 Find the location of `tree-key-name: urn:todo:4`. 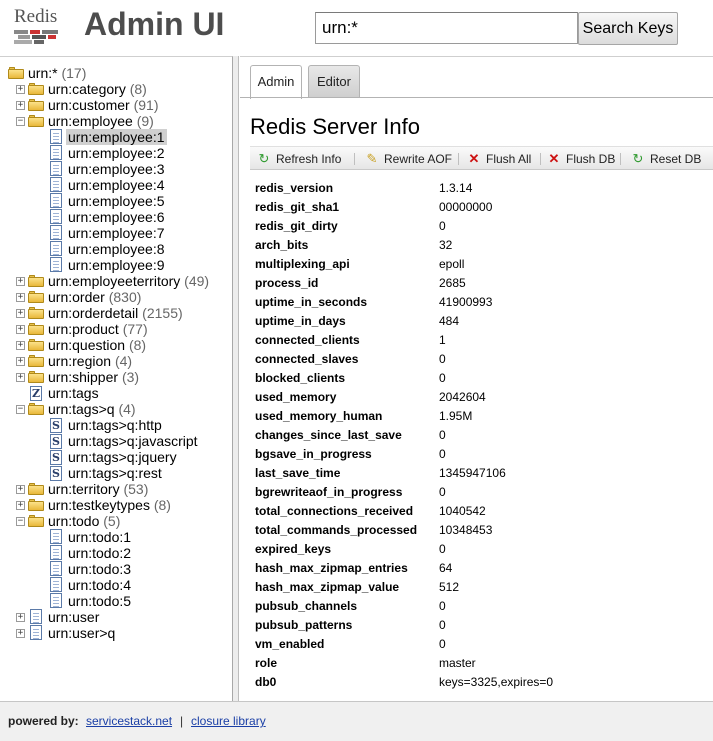

tree-key-name: urn:todo:4 is located at coordinates (100, 585).